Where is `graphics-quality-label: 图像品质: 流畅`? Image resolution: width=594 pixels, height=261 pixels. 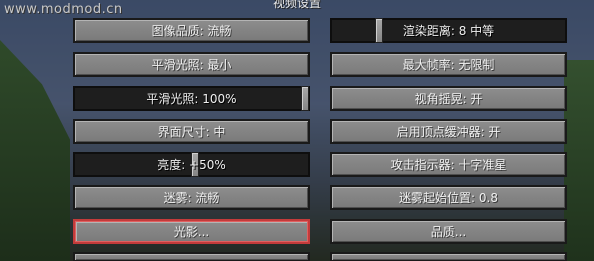
graphics-quality-label: 图像品质: 流畅 is located at coordinates (191, 31).